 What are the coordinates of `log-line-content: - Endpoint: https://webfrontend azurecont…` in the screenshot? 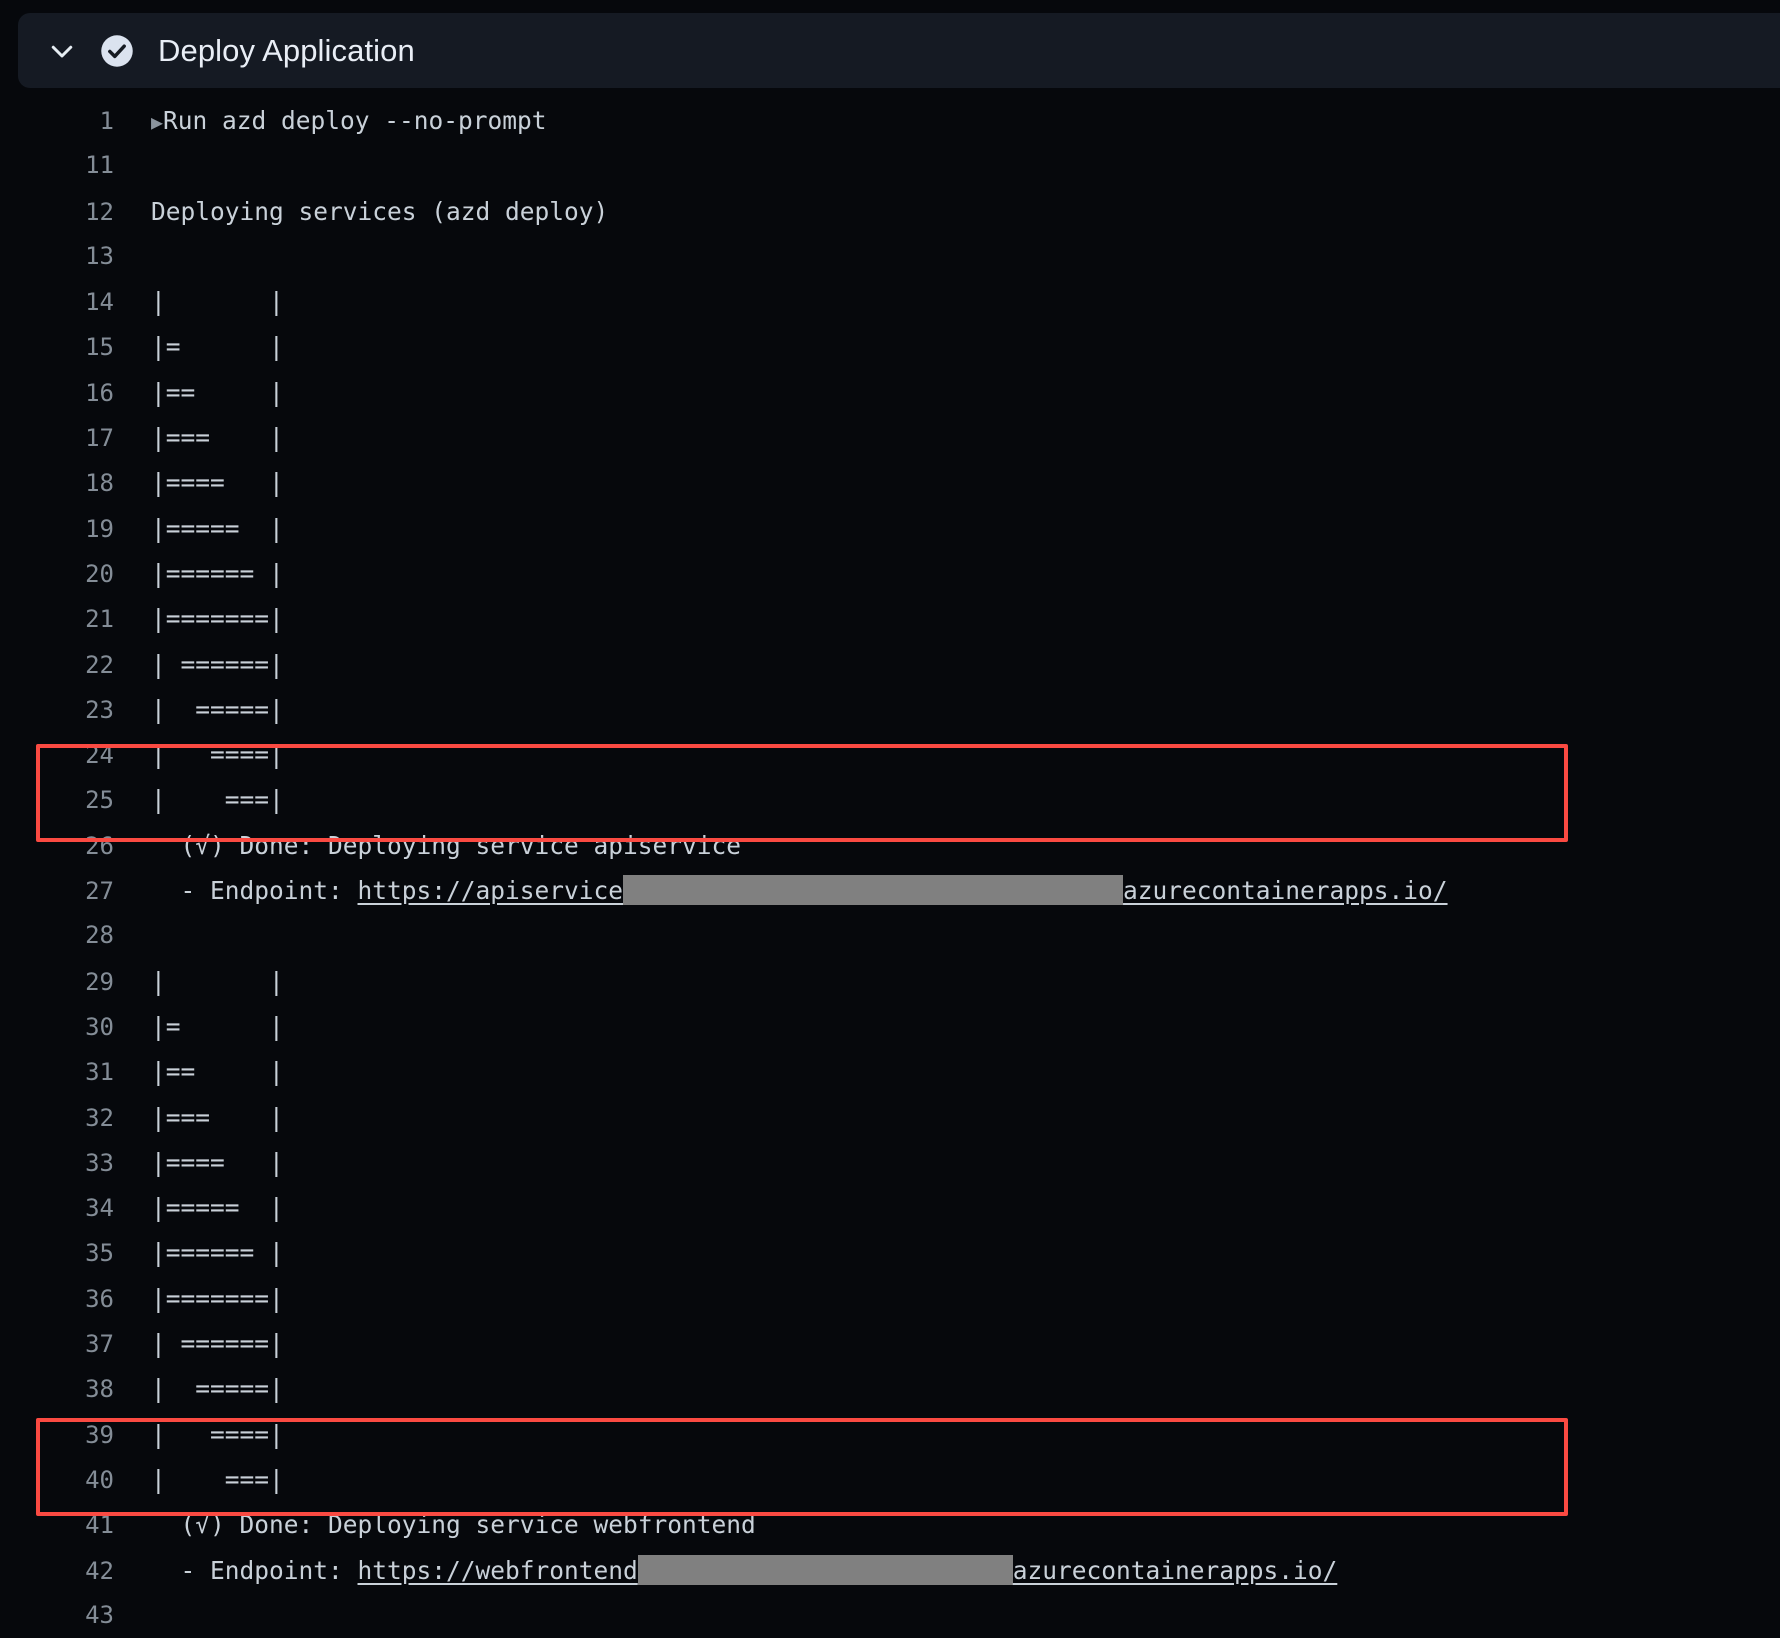 It's located at (949, 1570).